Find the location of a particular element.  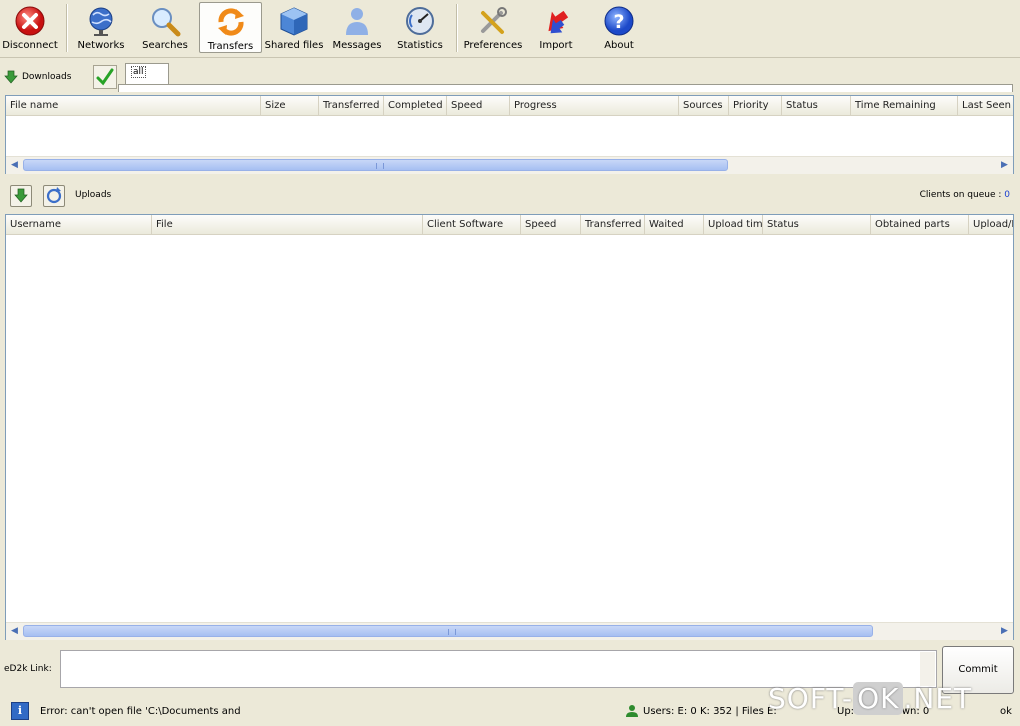

column-completed: Completed is located at coordinates (415, 105).